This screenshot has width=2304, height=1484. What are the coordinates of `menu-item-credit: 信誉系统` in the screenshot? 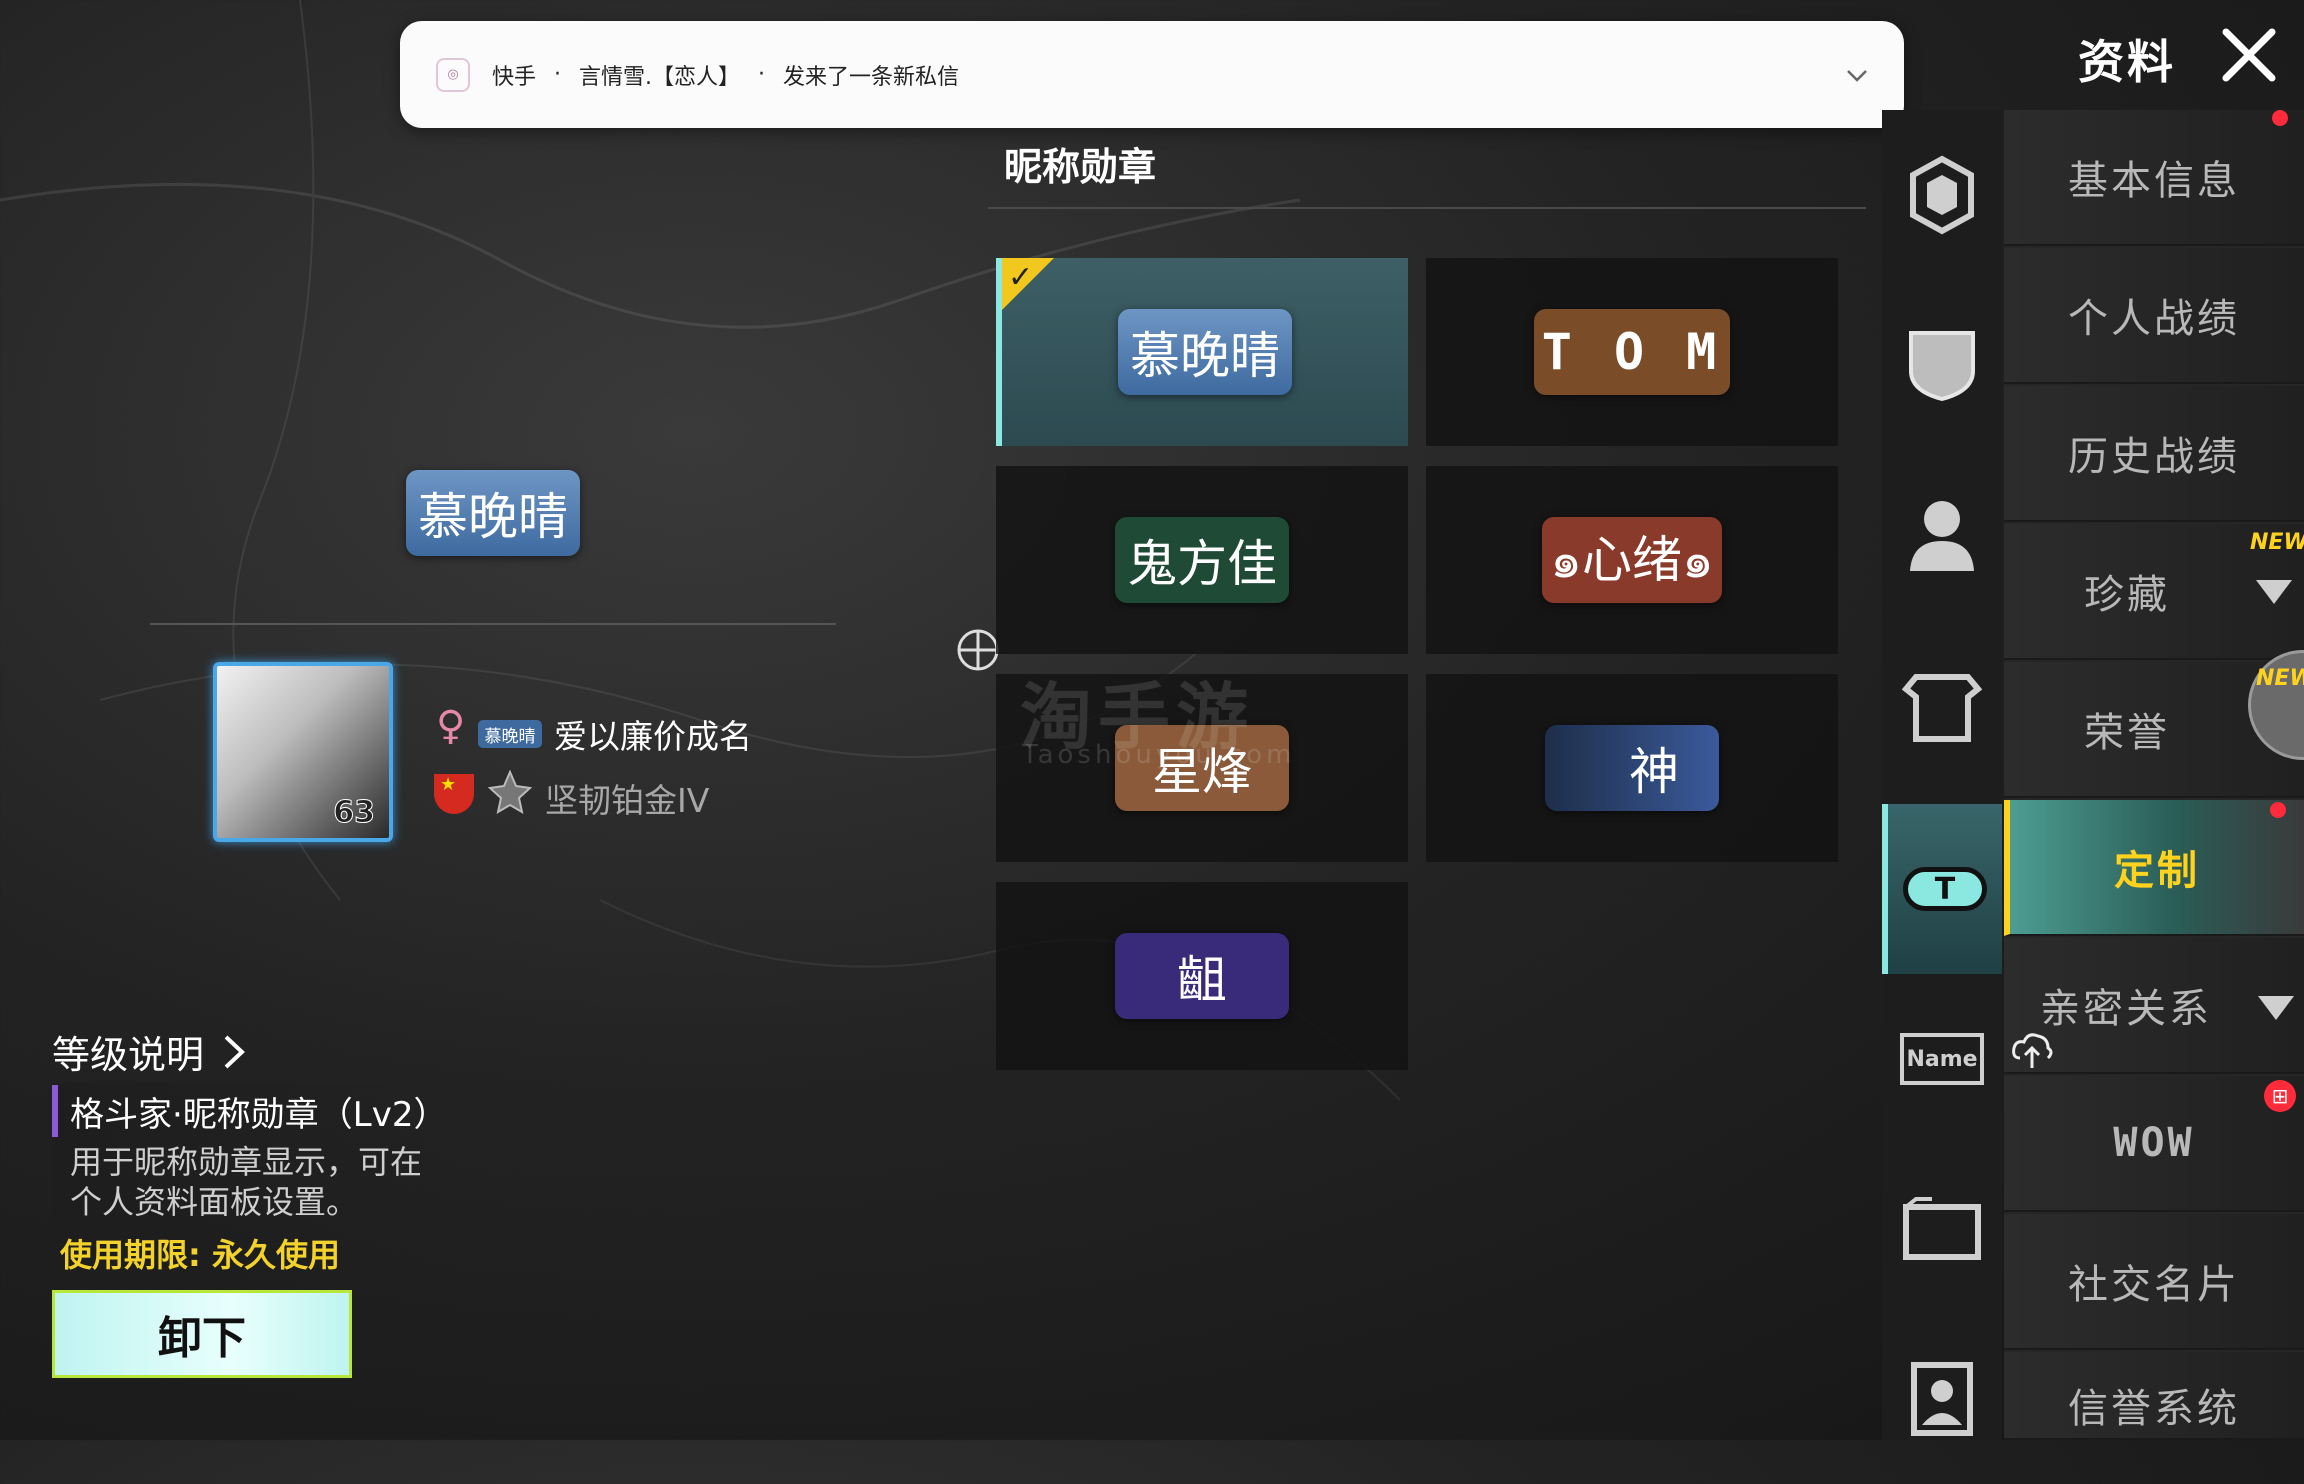 It's located at (2154, 1396).